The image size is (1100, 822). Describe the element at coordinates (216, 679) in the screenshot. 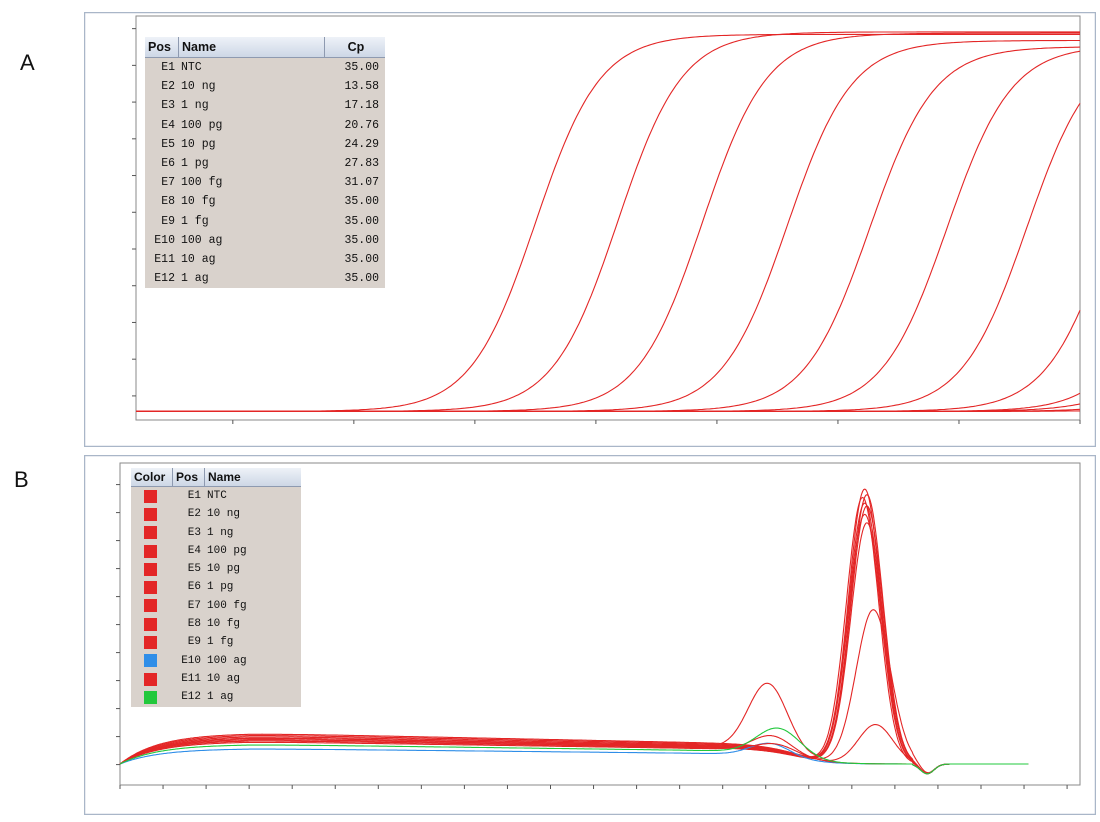

I see `melt-table-row: E11 10 ag` at that location.